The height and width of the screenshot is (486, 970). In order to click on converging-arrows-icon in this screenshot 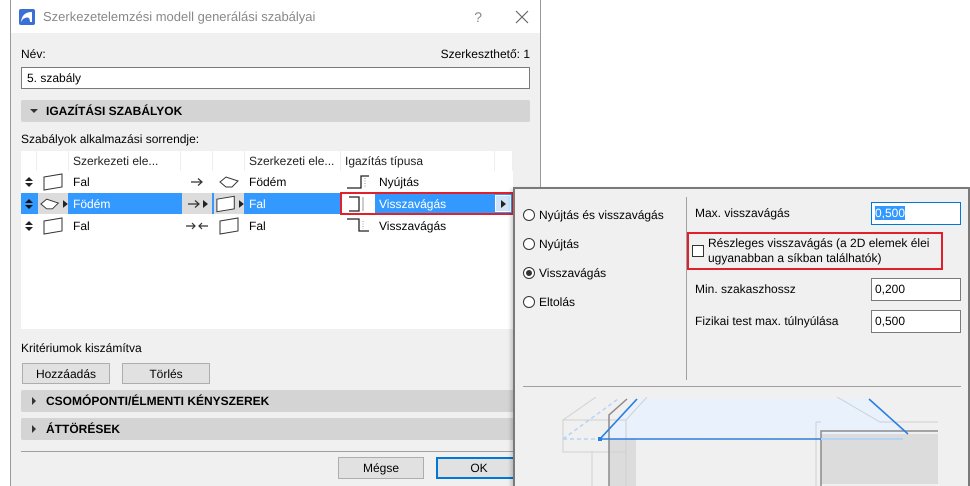, I will do `click(197, 225)`.